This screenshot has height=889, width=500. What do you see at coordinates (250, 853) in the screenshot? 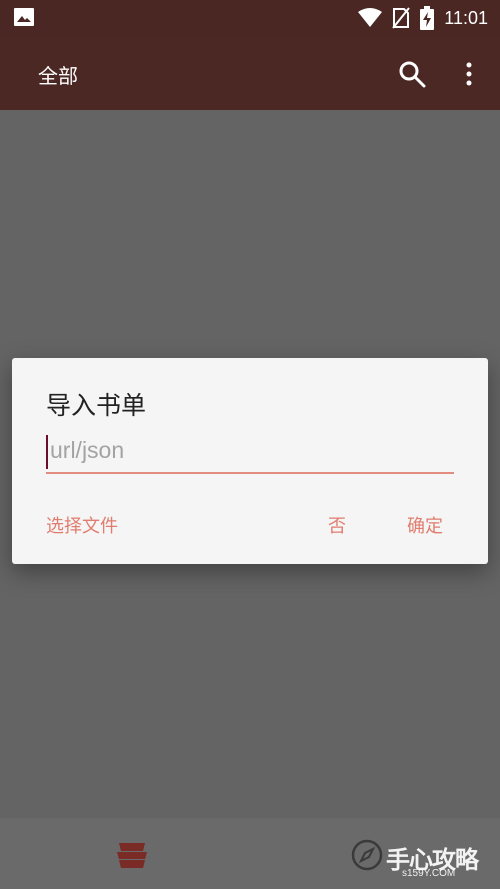
I see `bottom-nav: 手心攻略 s159Y.COM` at bounding box center [250, 853].